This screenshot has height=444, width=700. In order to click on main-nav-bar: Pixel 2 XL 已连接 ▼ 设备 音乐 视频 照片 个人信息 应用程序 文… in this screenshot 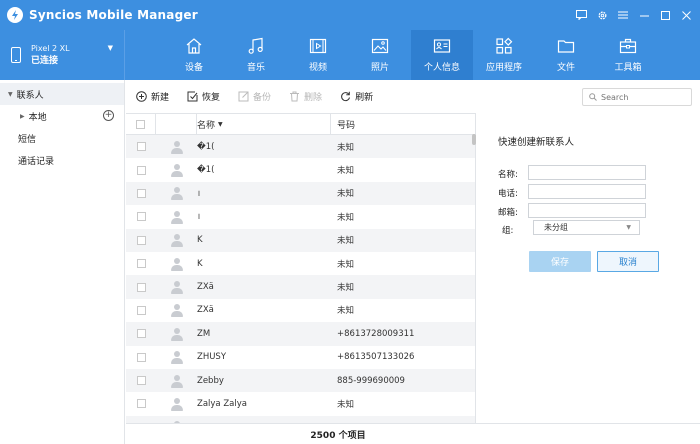, I will do `click(350, 55)`.